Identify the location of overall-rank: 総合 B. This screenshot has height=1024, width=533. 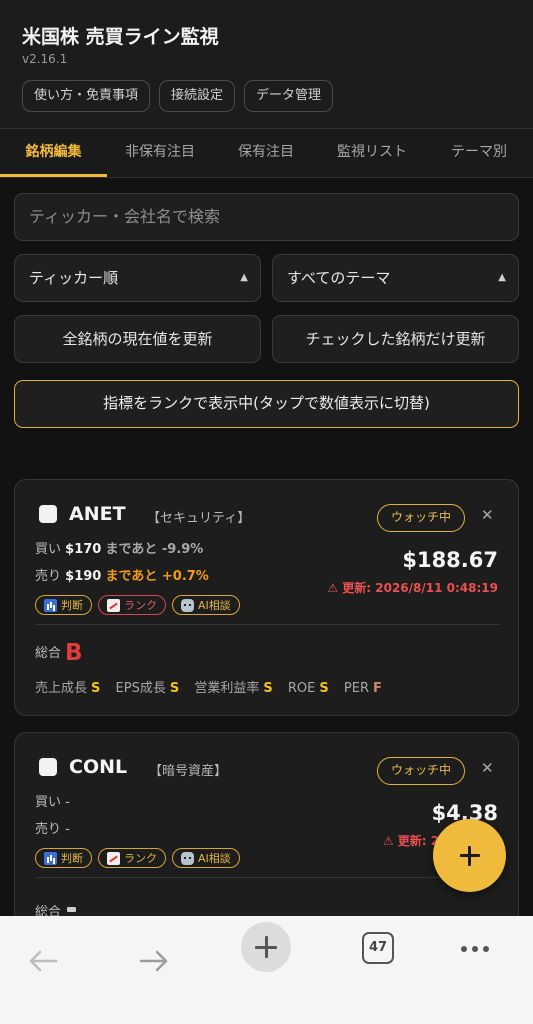
(59, 653).